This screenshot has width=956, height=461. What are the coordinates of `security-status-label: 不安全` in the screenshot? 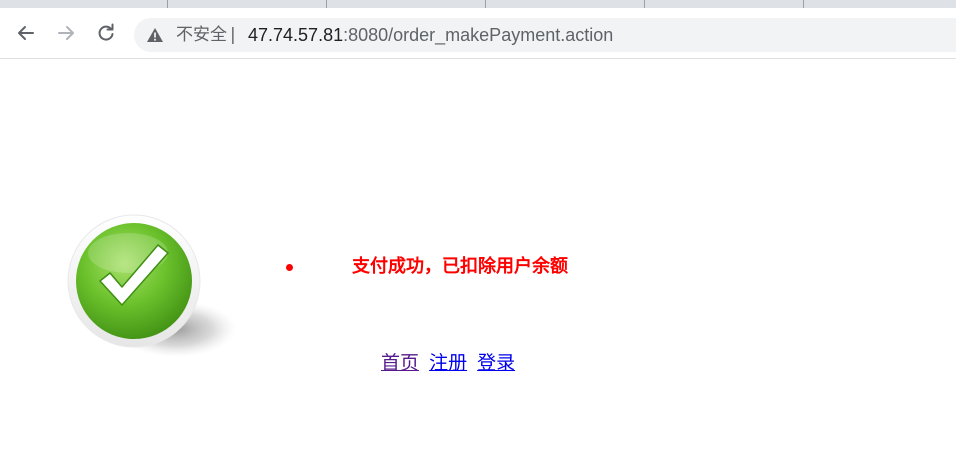 It's located at (201, 35).